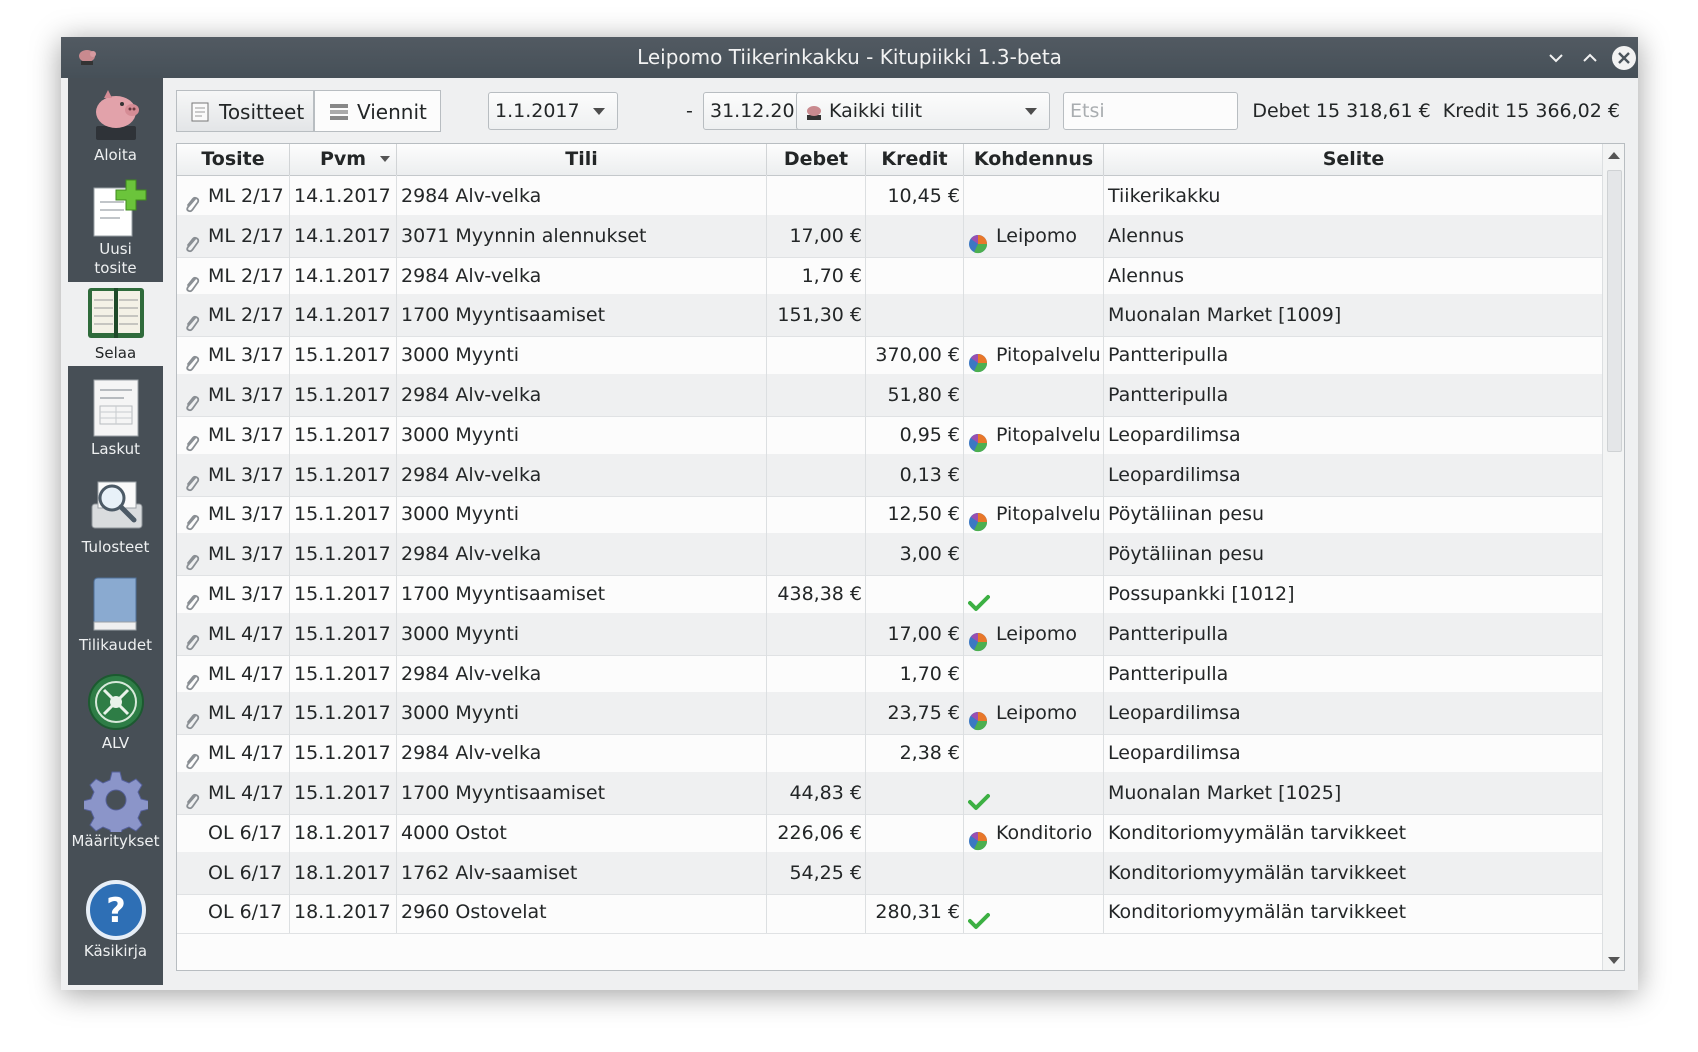 Image resolution: width=1698 pixels, height=1052 pixels. I want to click on cell-selite: Leopardilimsa, so click(1174, 753).